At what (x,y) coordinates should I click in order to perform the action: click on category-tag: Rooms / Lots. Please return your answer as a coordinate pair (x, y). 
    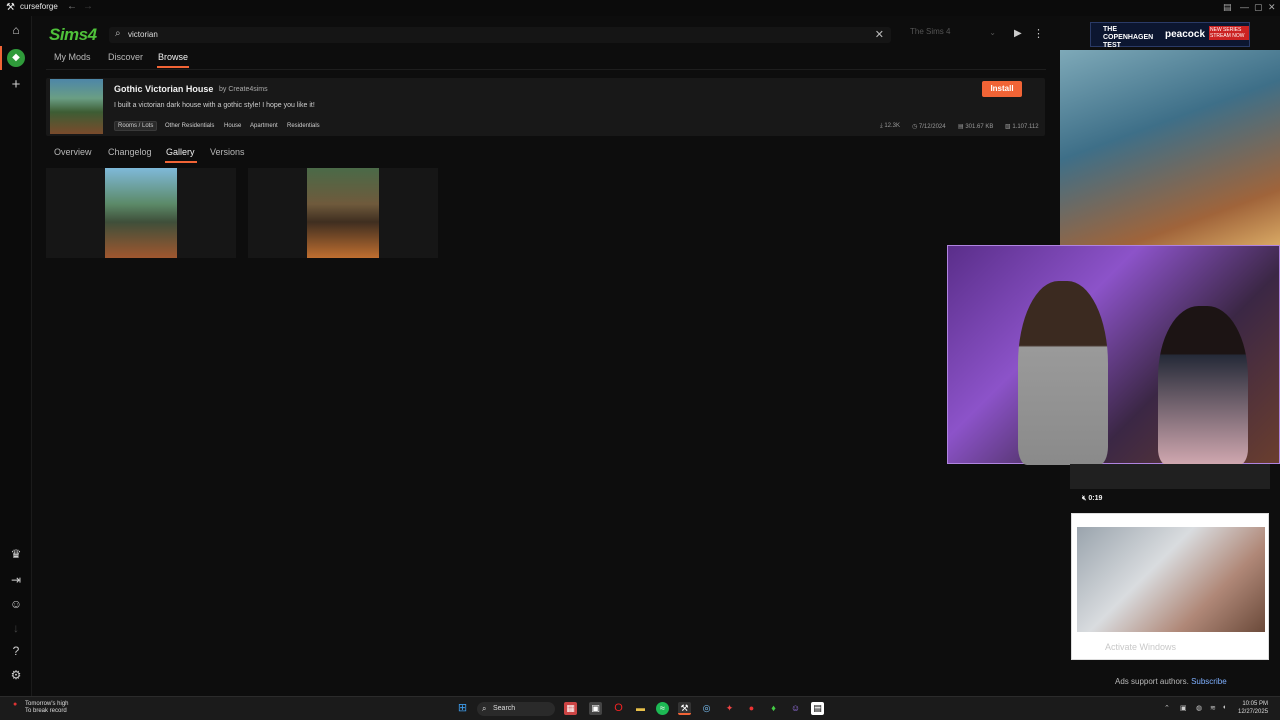
    Looking at the image, I should click on (136, 126).